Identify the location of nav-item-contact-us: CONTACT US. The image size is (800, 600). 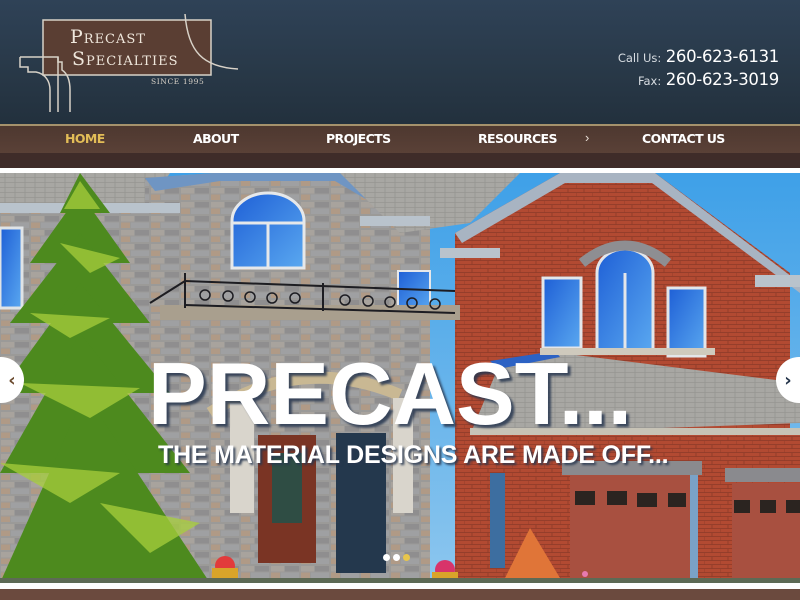
(683, 138).